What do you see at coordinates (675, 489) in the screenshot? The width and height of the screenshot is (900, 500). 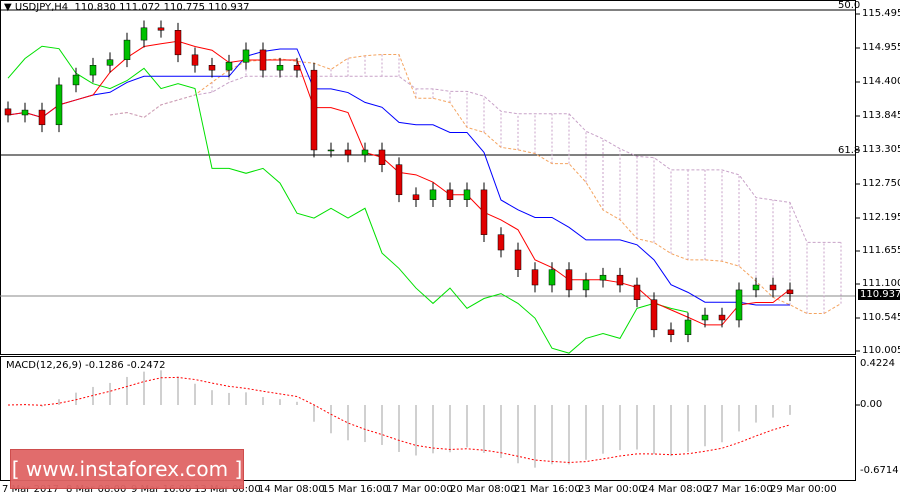 I see `date-label: 24 Mar 08:00` at bounding box center [675, 489].